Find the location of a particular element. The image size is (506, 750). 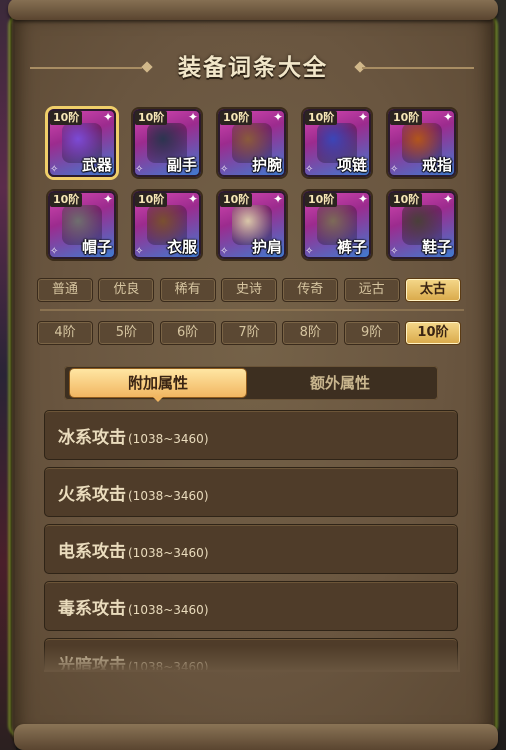

slot-name: 项链 is located at coordinates (351, 165).